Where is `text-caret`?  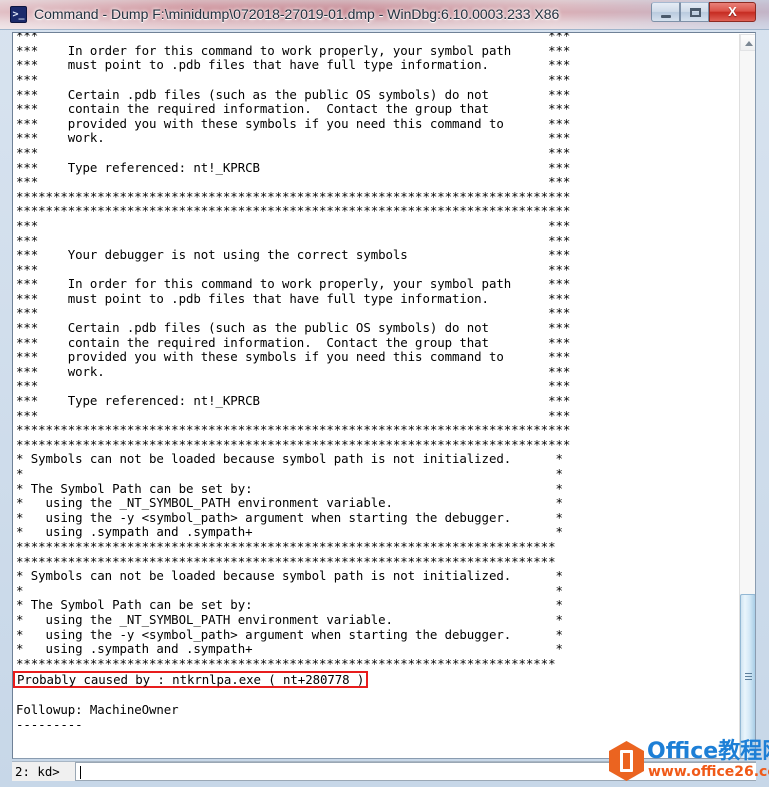 text-caret is located at coordinates (80, 772).